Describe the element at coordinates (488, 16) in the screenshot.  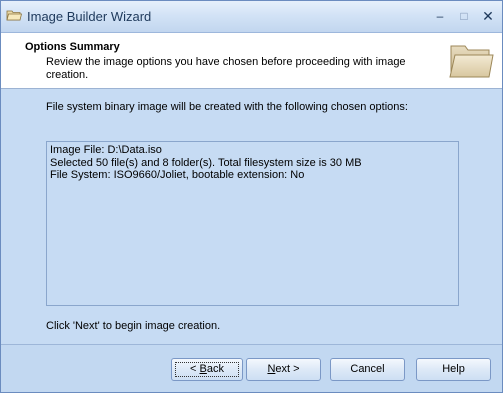
I see `close-button: ✕` at that location.